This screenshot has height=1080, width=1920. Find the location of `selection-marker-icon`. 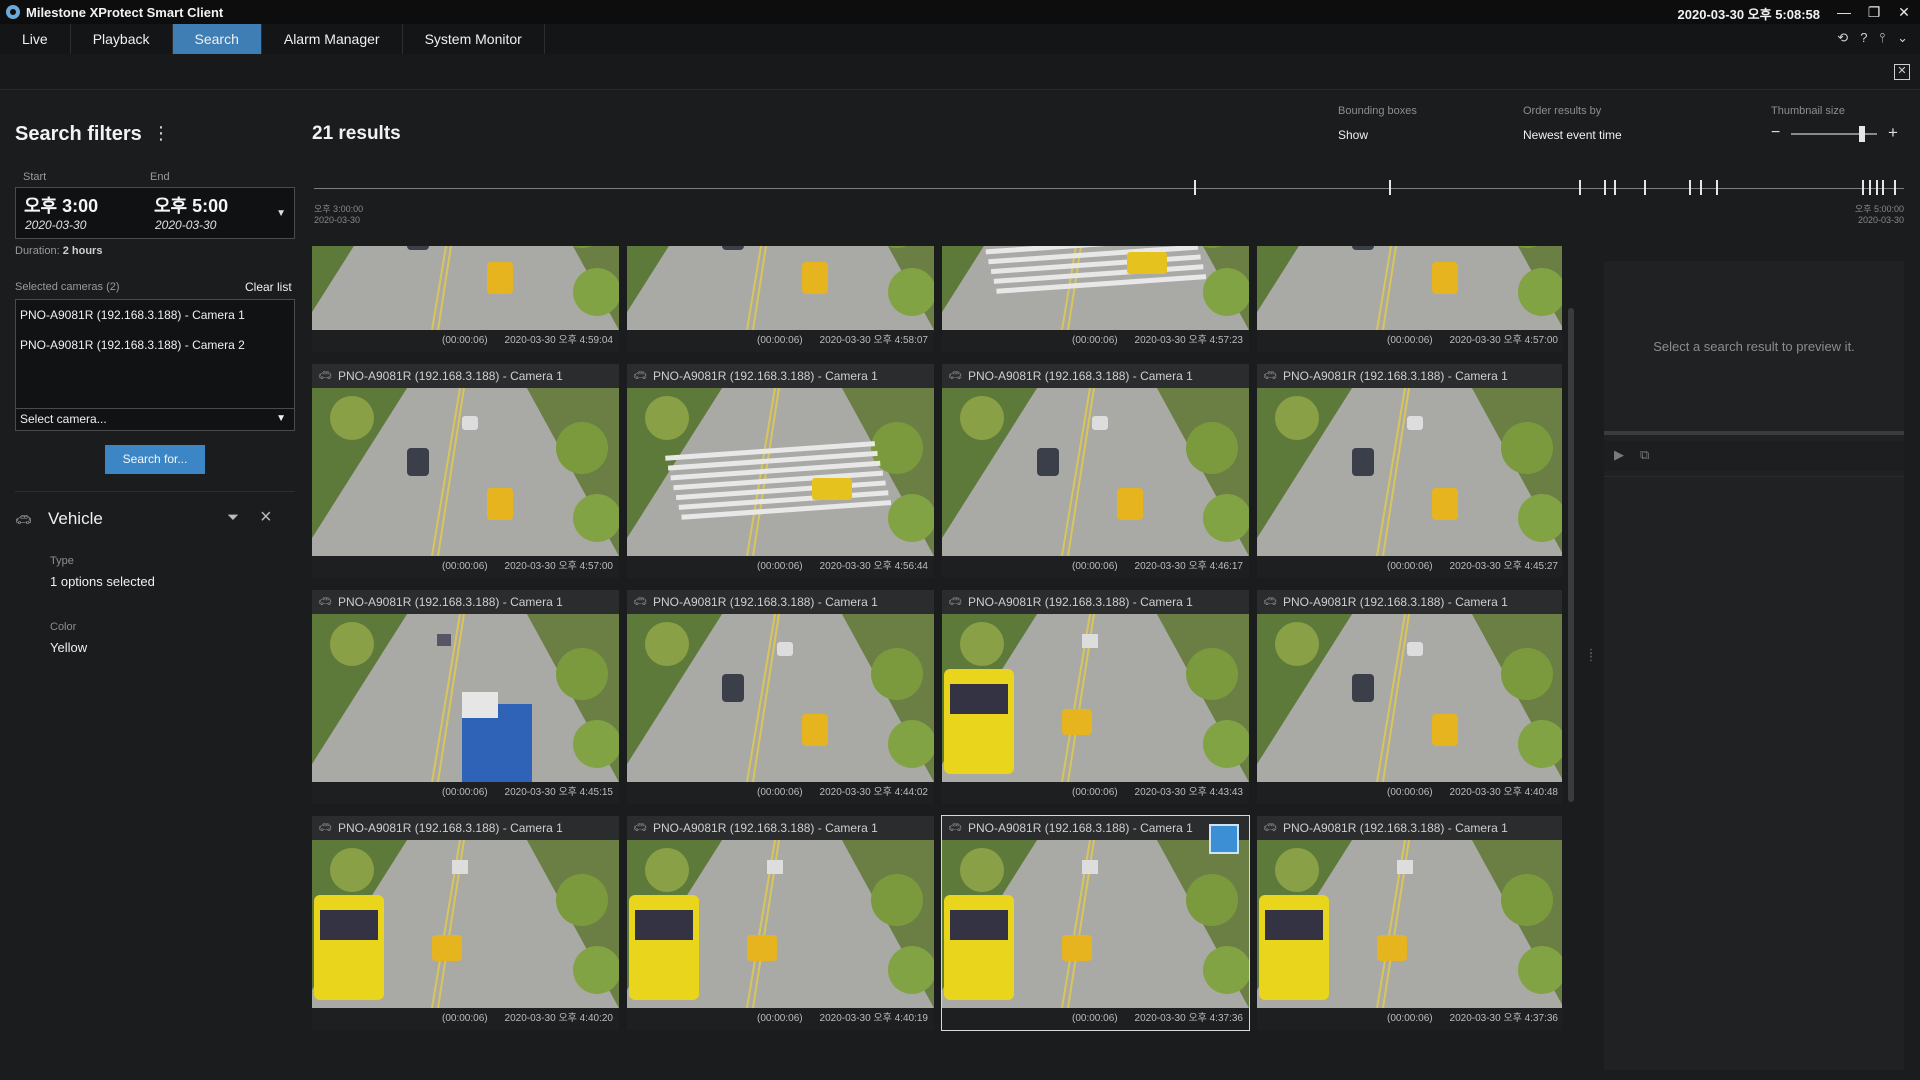

selection-marker-icon is located at coordinates (1224, 839).